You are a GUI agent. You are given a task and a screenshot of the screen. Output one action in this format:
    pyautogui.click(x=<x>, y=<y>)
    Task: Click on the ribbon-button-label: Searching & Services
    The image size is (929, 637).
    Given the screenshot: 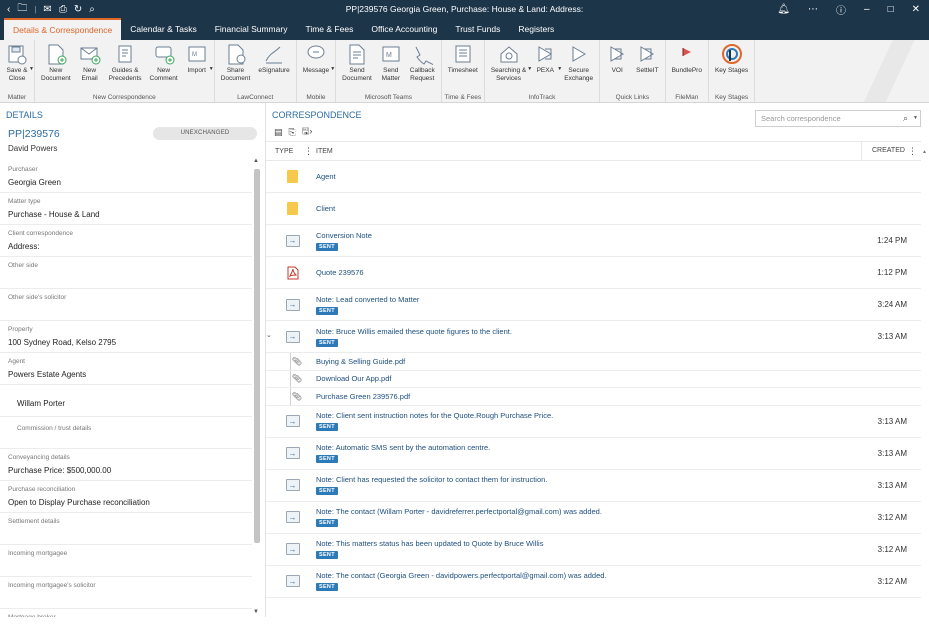 What is the action you would take?
    pyautogui.click(x=508, y=74)
    